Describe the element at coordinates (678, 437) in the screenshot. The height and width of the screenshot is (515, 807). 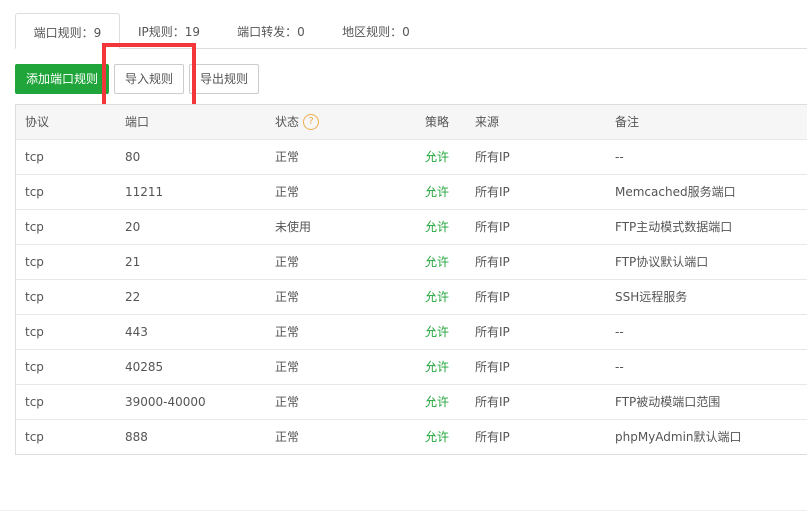
I see `cell-remark: phpMyAdmin默认端口` at that location.